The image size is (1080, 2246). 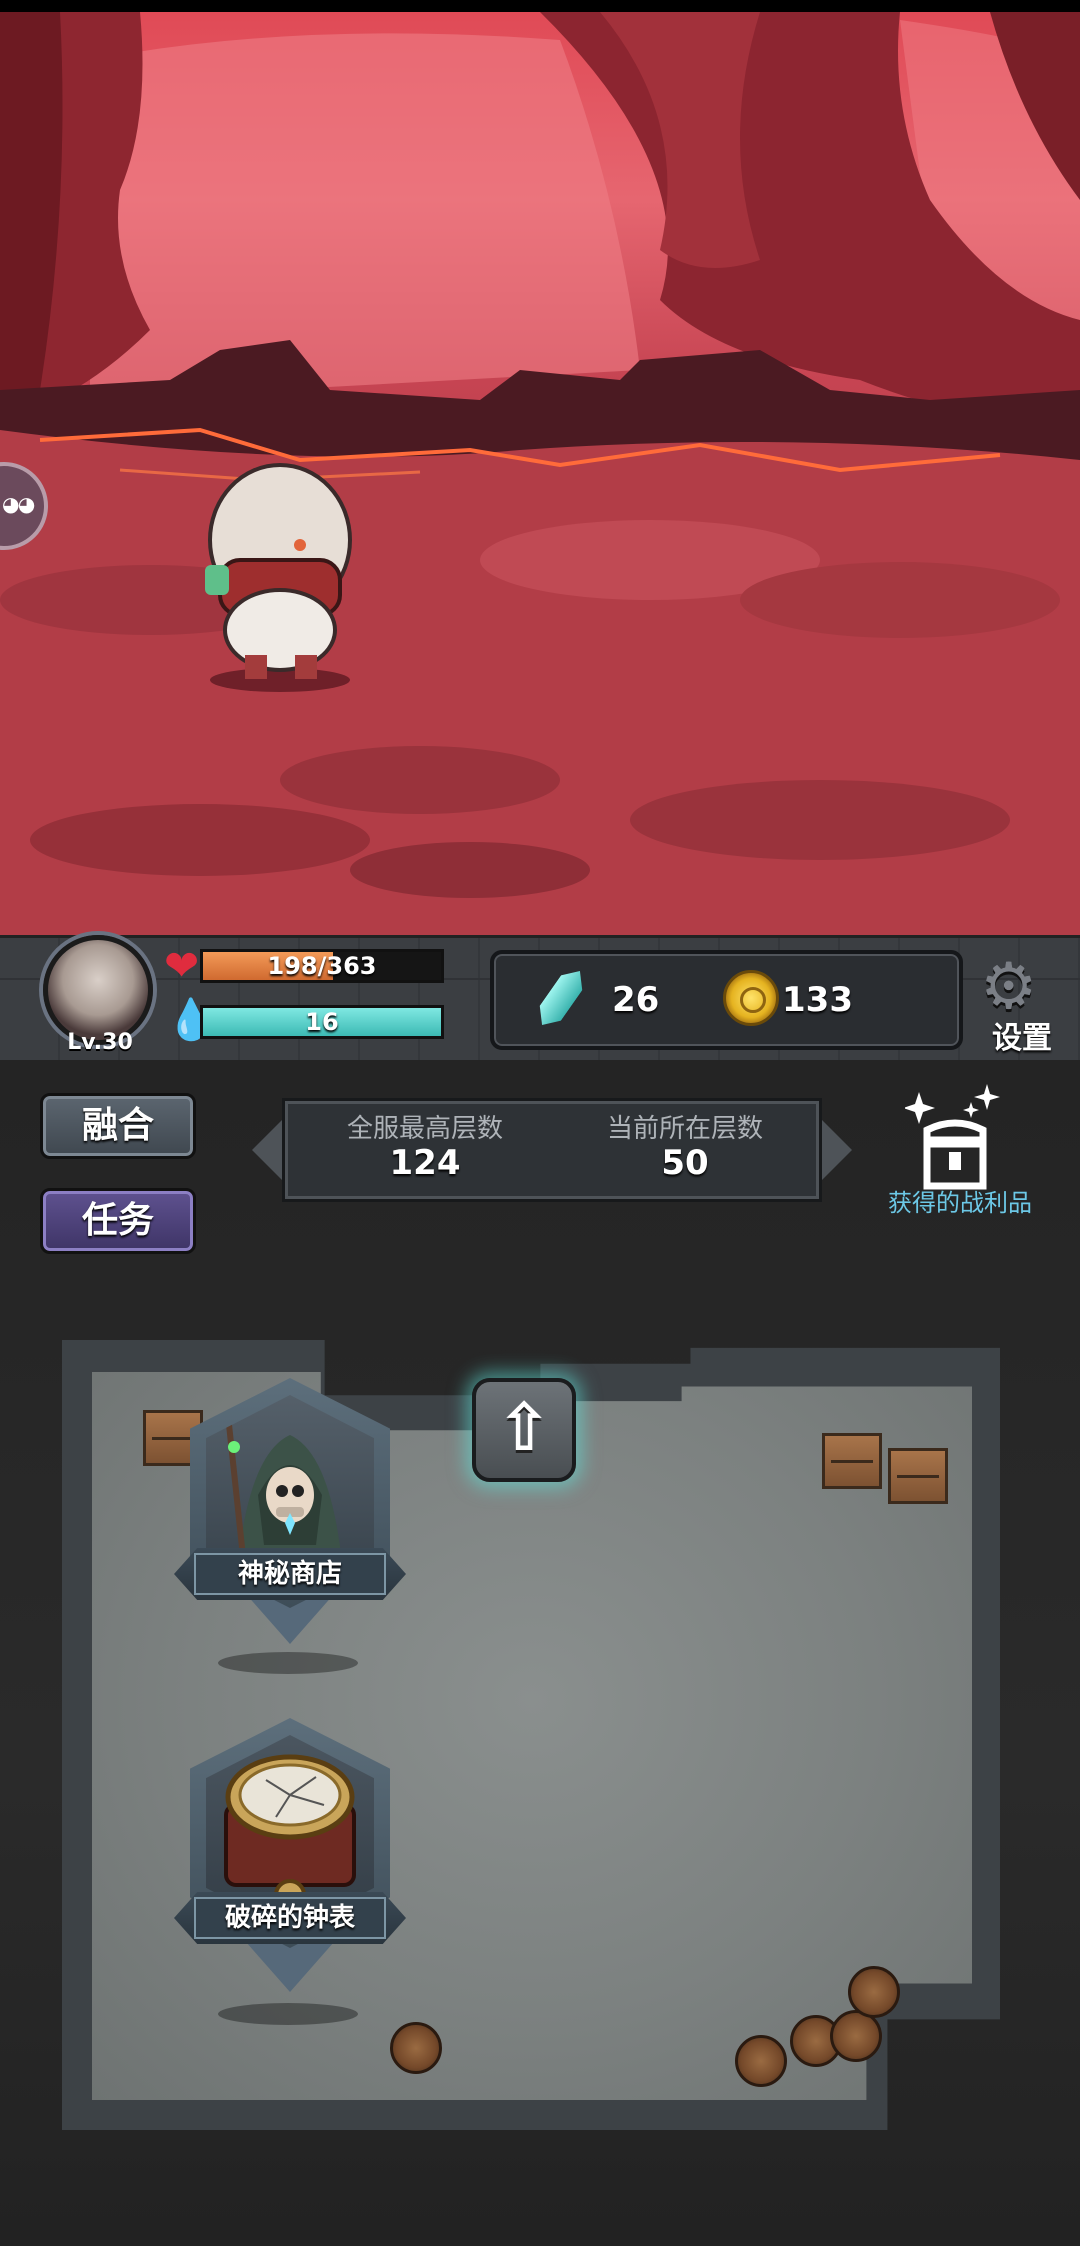 What do you see at coordinates (290, 1967) in the screenshot?
I see `clock-badge-tip` at bounding box center [290, 1967].